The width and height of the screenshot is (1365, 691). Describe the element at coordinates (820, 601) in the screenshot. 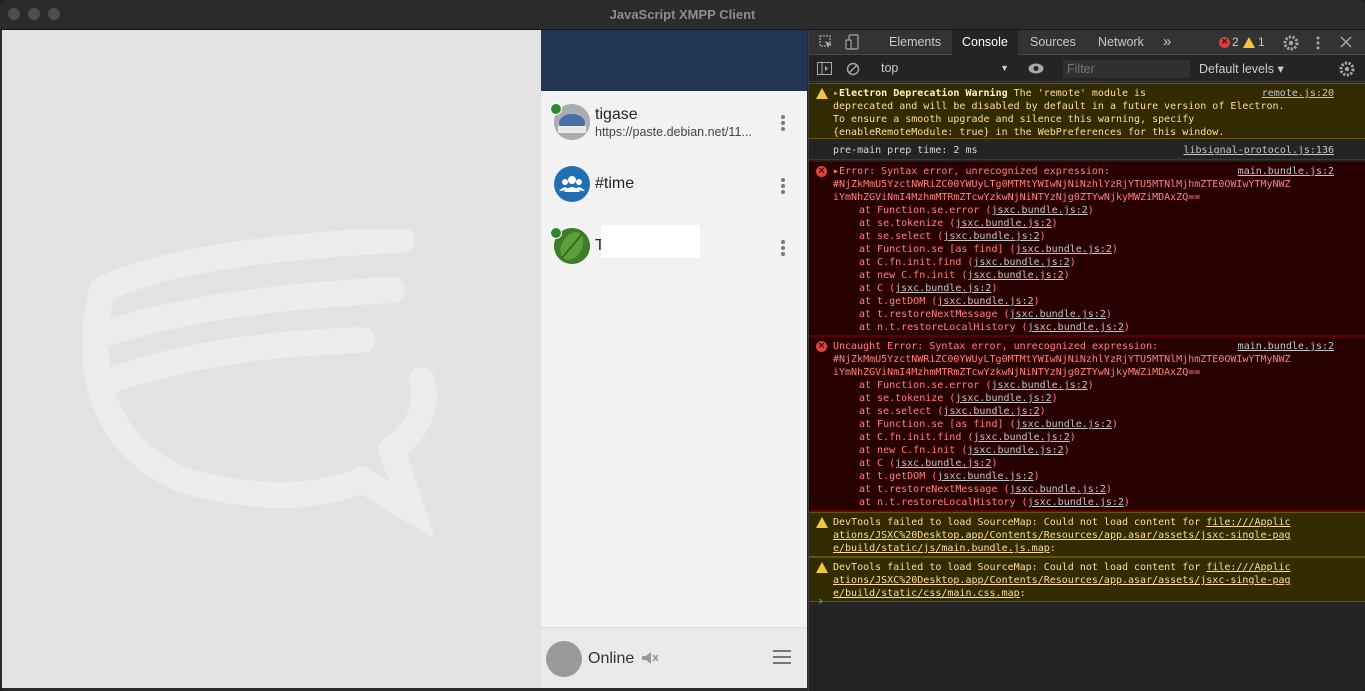

I see `console-prompt: ›` at that location.